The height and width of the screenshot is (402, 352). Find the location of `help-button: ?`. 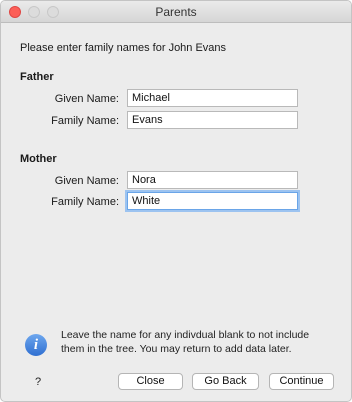

help-button: ? is located at coordinates (38, 382).